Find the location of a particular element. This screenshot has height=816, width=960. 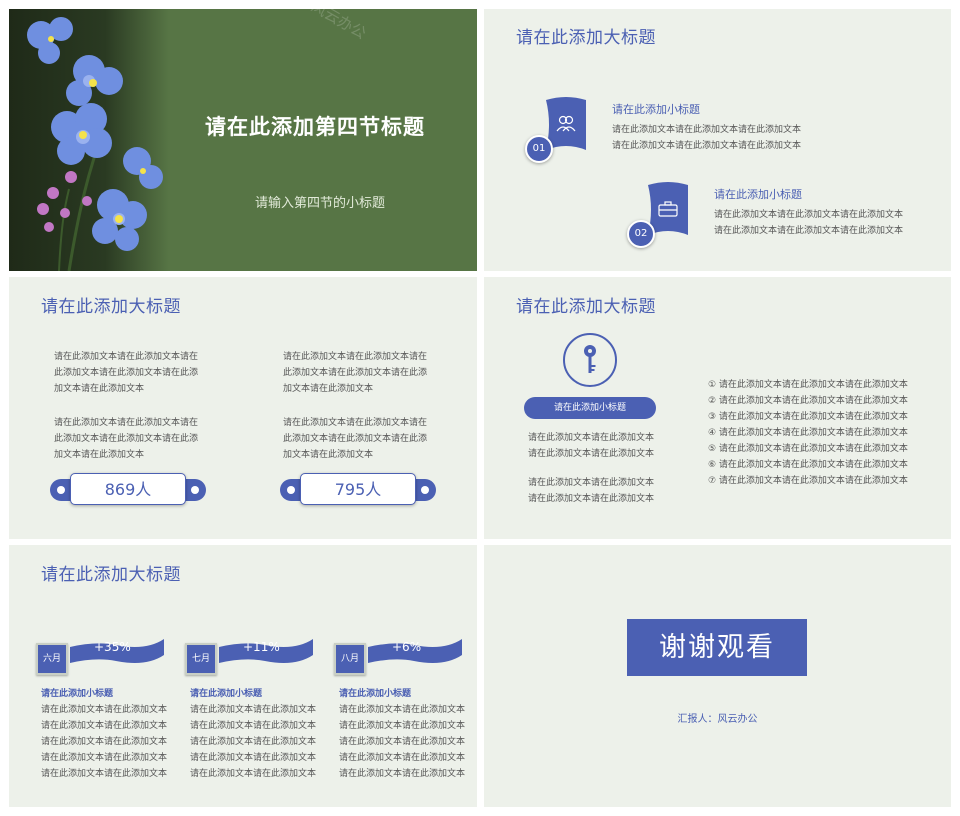

users-icon is located at coordinates (566, 123).